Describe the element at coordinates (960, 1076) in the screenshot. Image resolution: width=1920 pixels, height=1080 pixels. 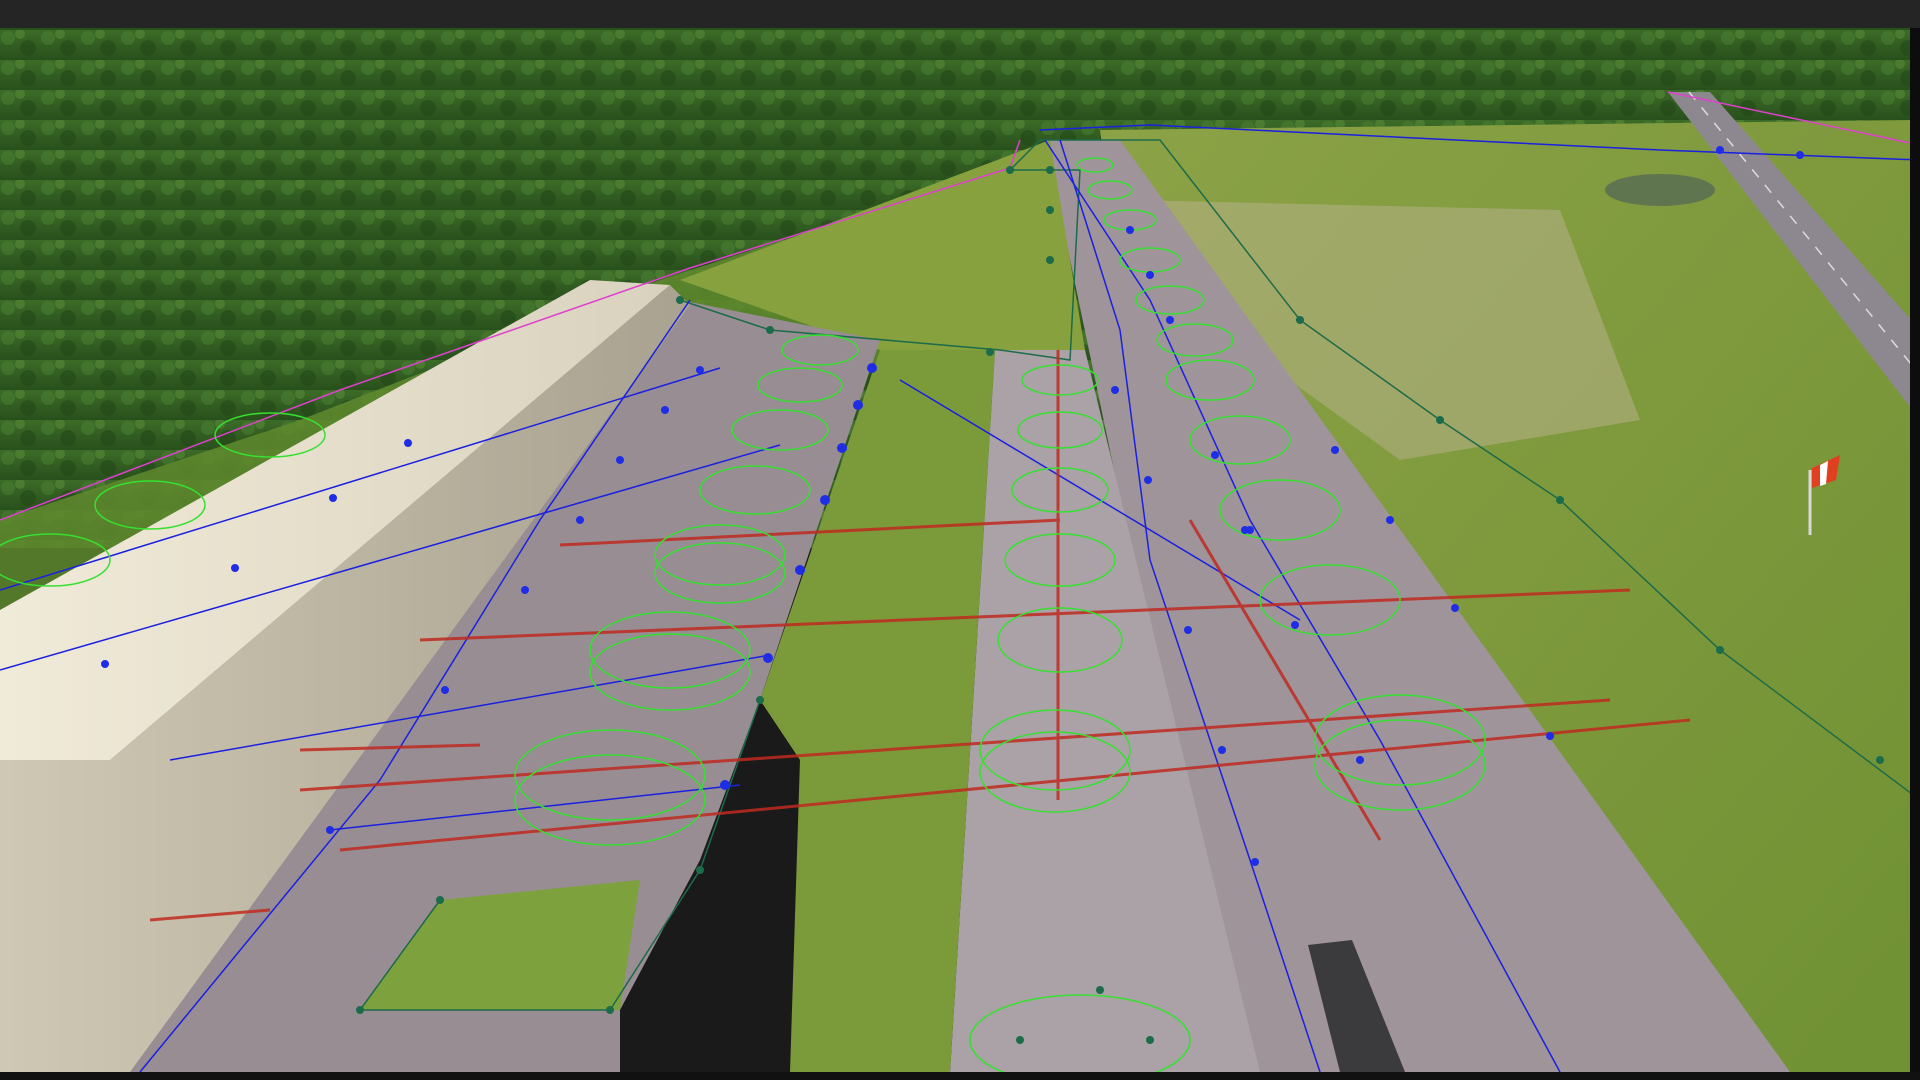
I see `viewport-bottom-edge` at that location.